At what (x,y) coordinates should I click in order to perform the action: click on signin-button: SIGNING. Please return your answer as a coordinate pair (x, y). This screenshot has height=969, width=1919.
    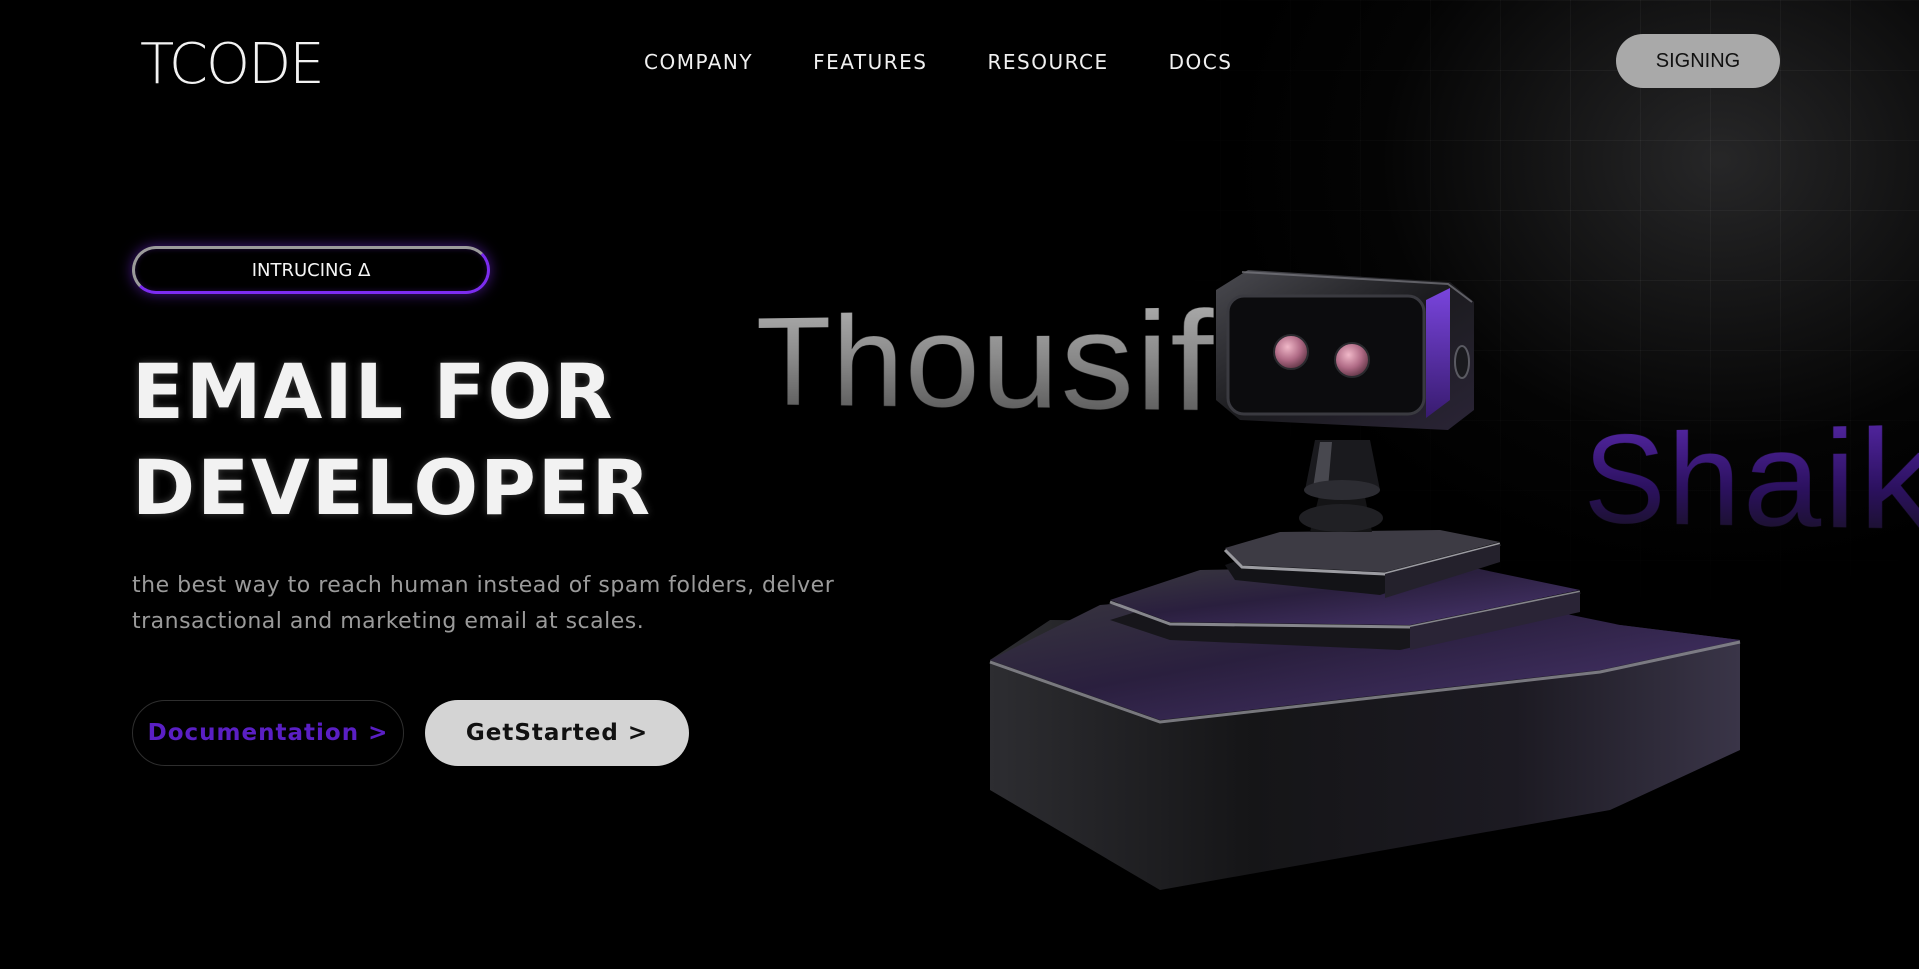
    Looking at the image, I should click on (1698, 61).